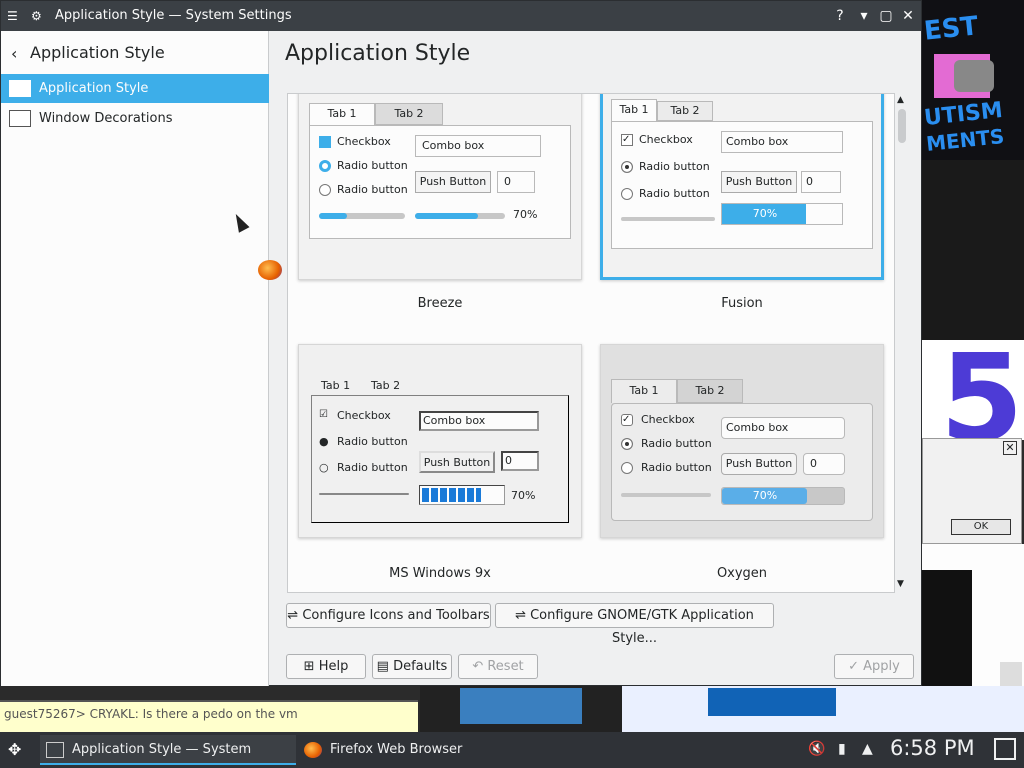  What do you see at coordinates (782, 214) in the screenshot?
I see `preview-progress: 70%` at bounding box center [782, 214].